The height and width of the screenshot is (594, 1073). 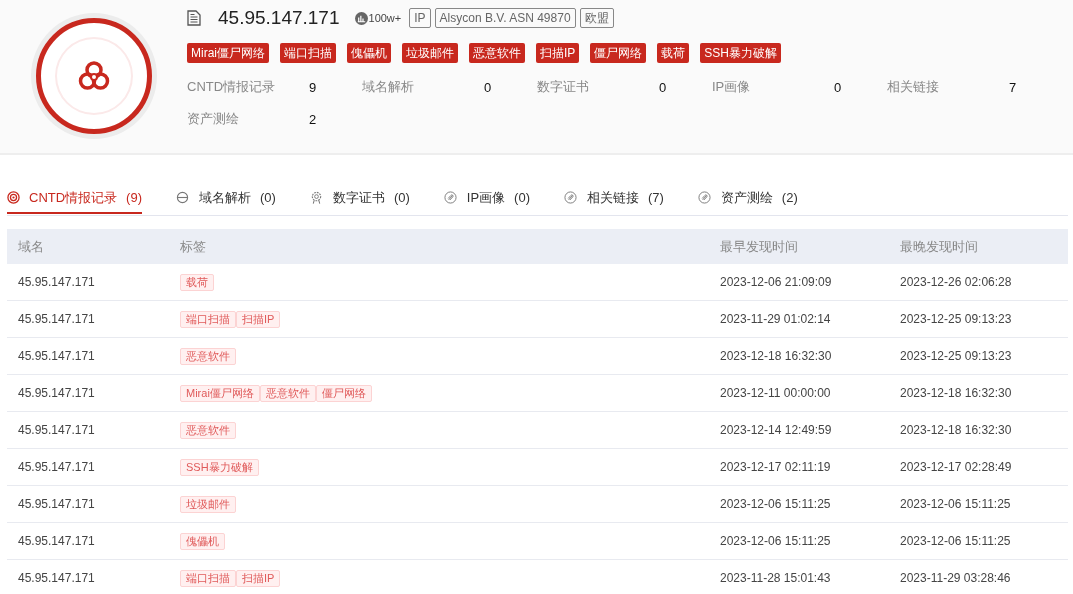 I want to click on stat-label: 相关链接, so click(x=913, y=87).